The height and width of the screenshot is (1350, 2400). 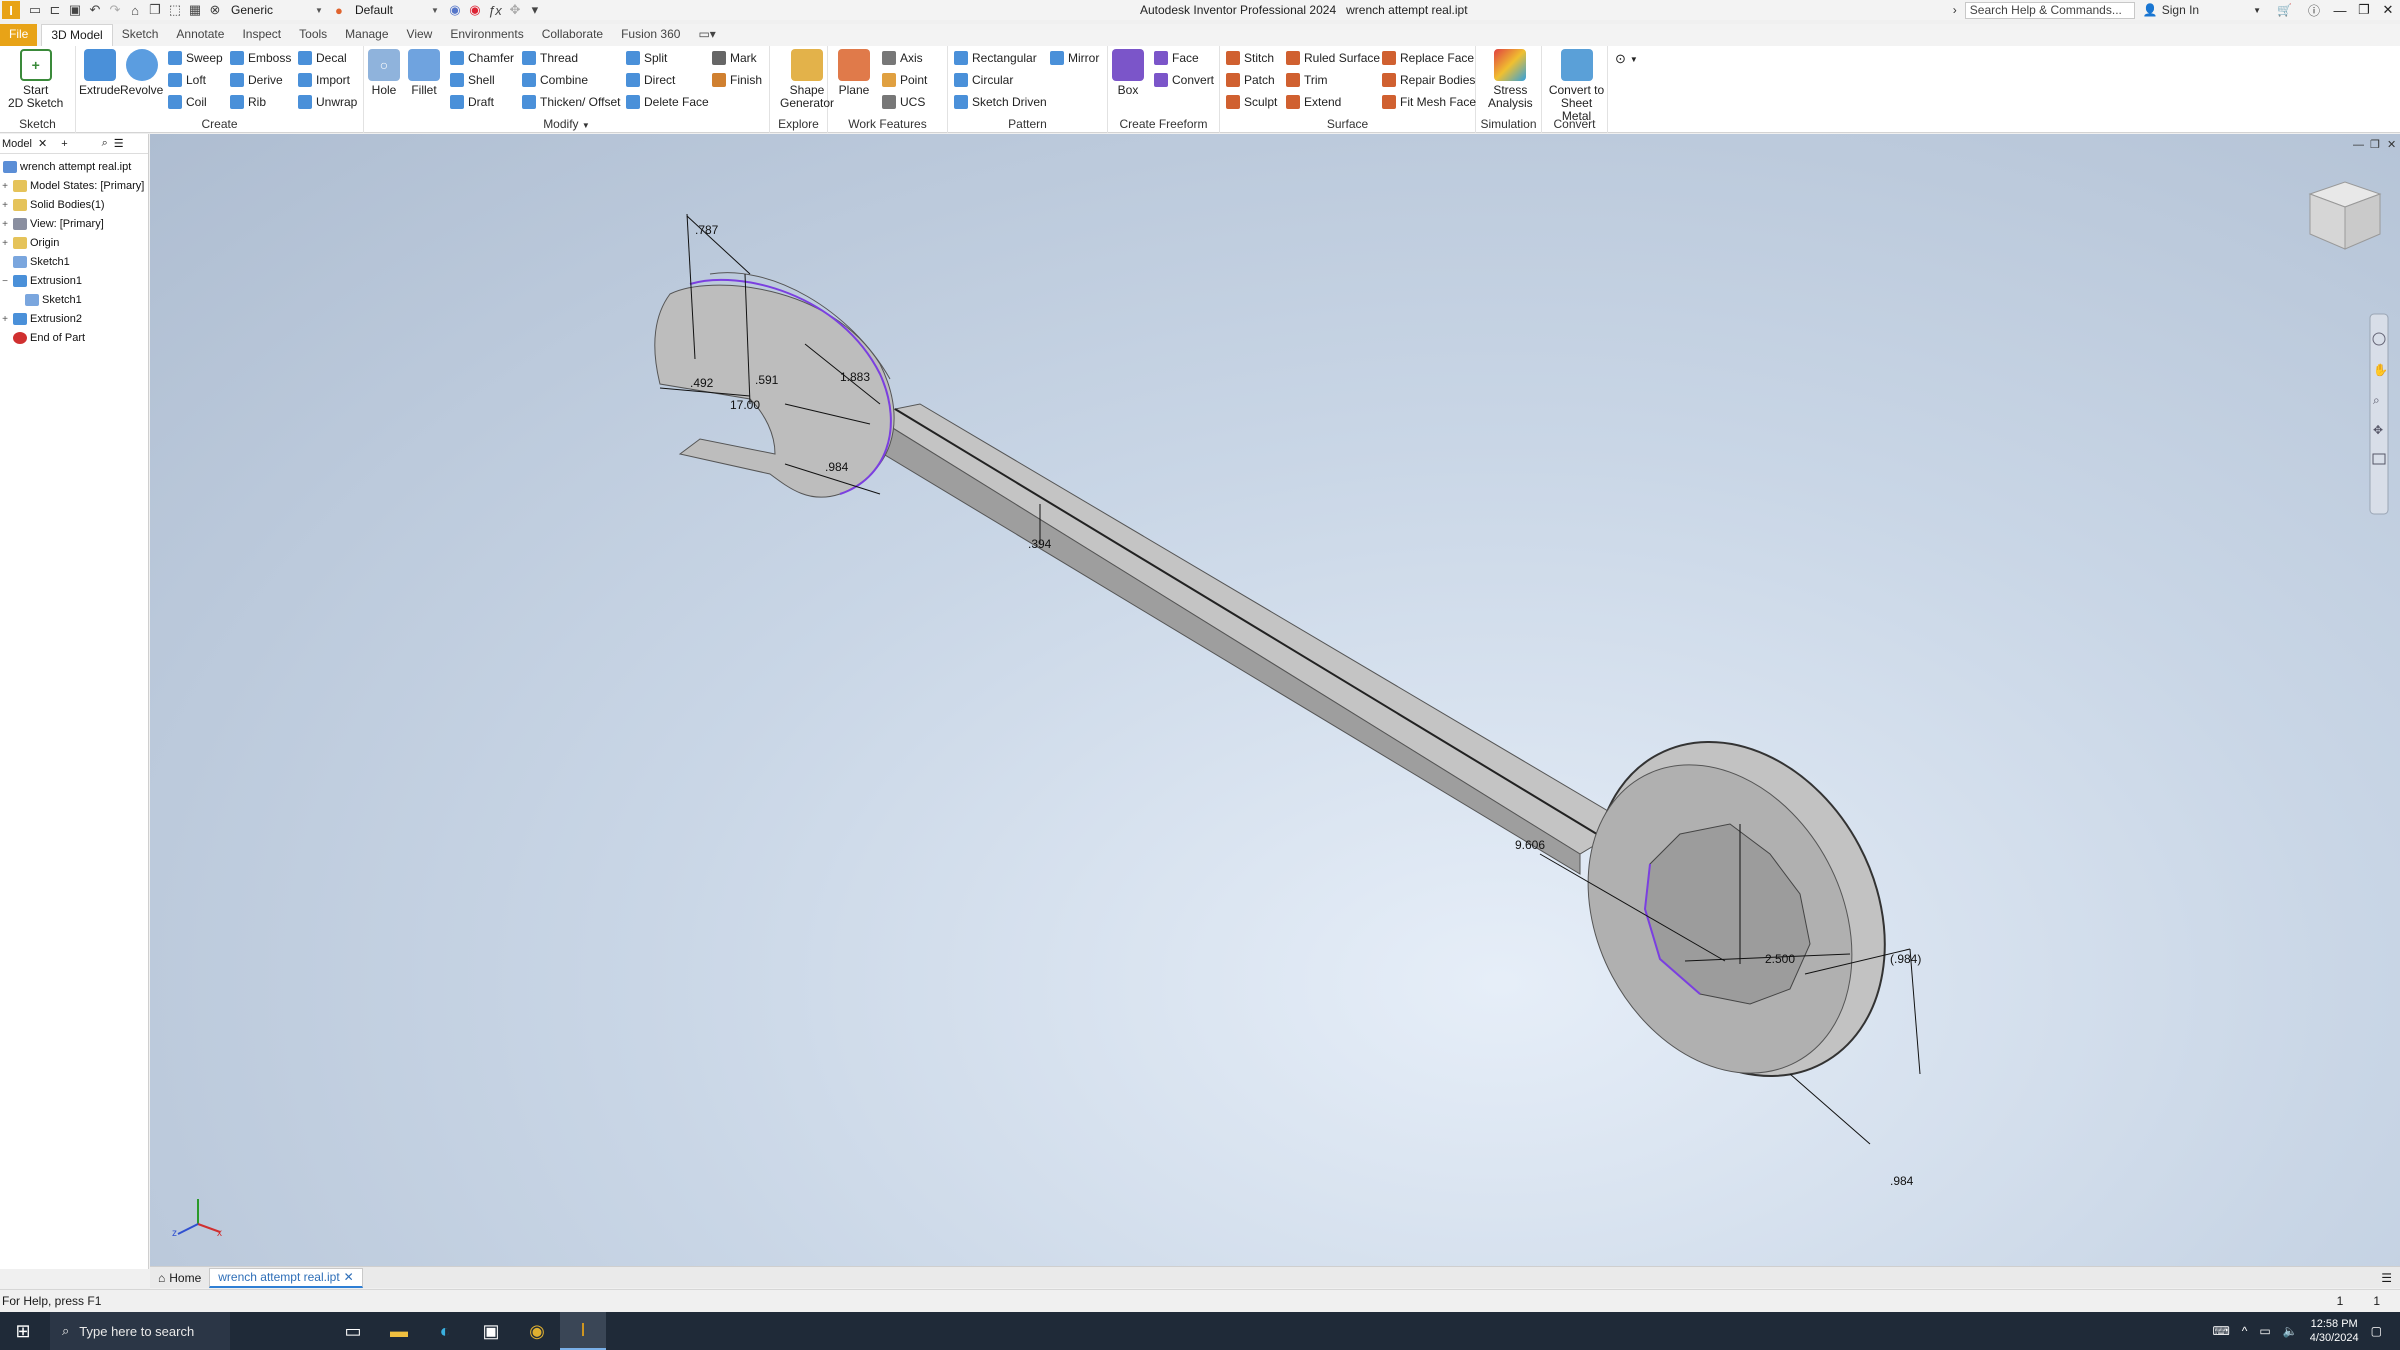 What do you see at coordinates (11, 10) in the screenshot?
I see `inventor-logo-icon: I` at bounding box center [11, 10].